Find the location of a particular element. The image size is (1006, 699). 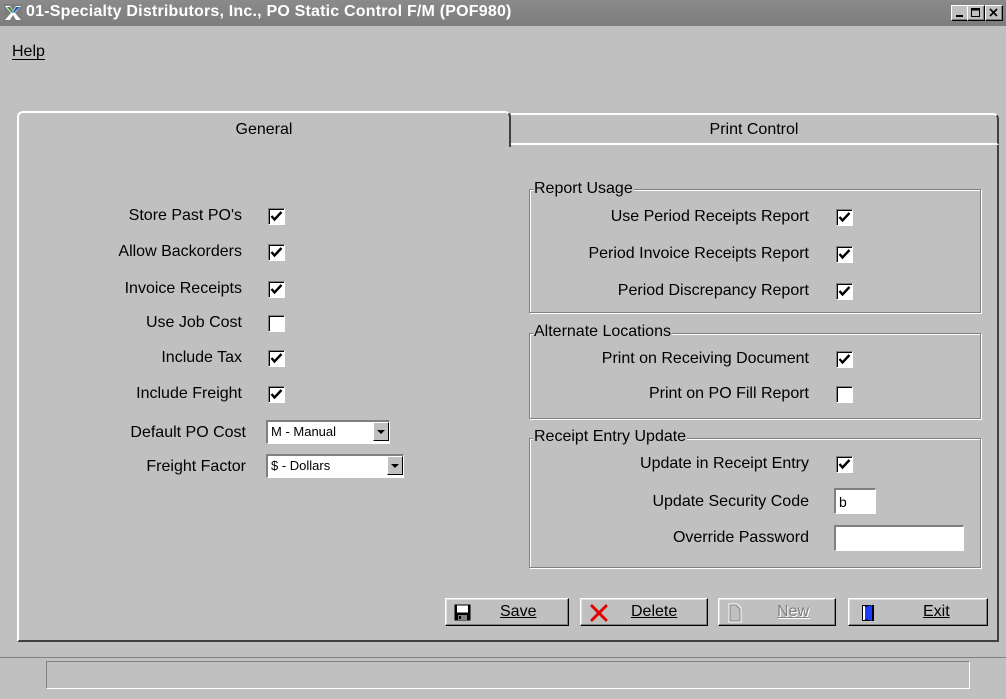

label-include-tax: Include Tax is located at coordinates (201, 357).